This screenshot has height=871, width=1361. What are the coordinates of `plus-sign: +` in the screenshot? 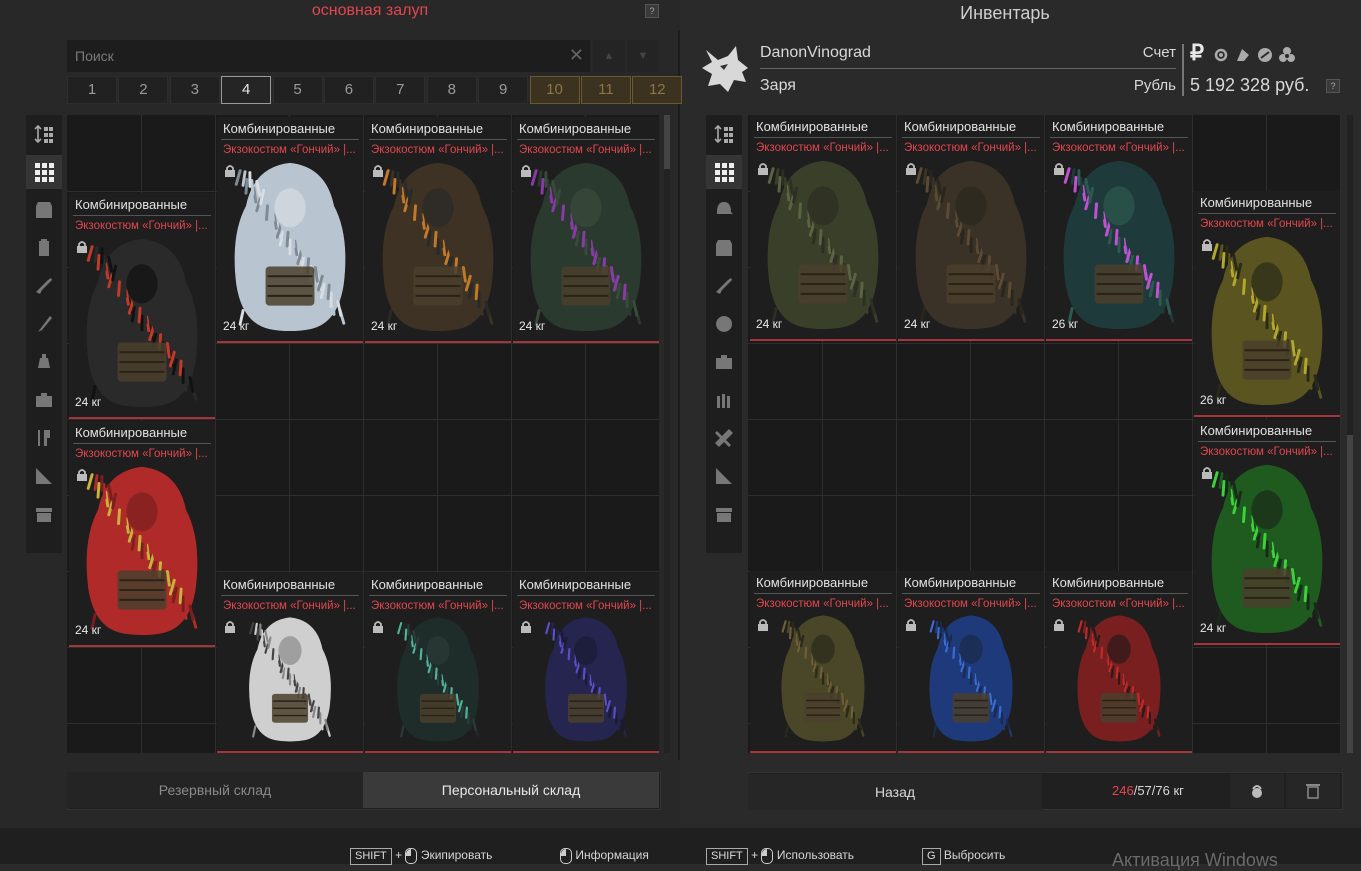 It's located at (755, 855).